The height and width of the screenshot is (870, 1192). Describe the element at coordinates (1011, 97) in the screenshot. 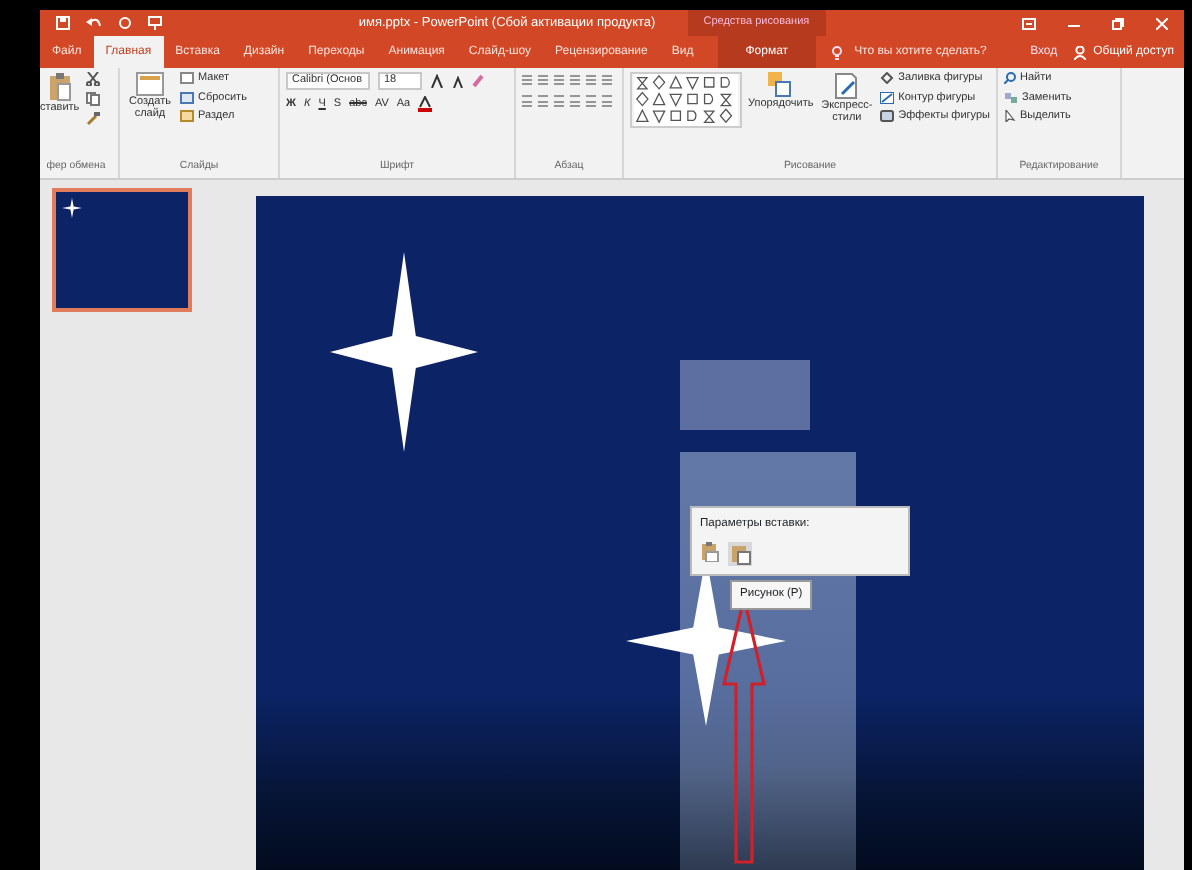

I see `replace-icon` at that location.